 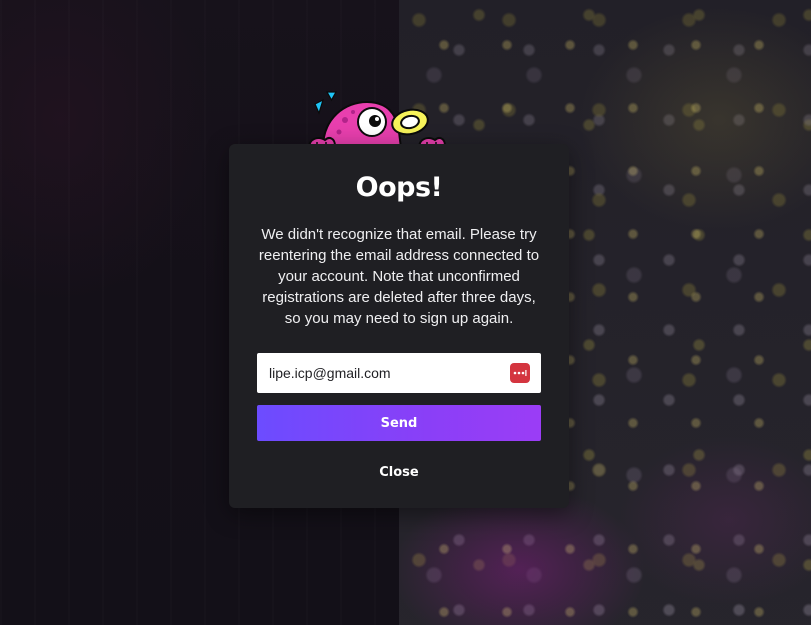 I want to click on dialog-title: Oops!, so click(x=399, y=187).